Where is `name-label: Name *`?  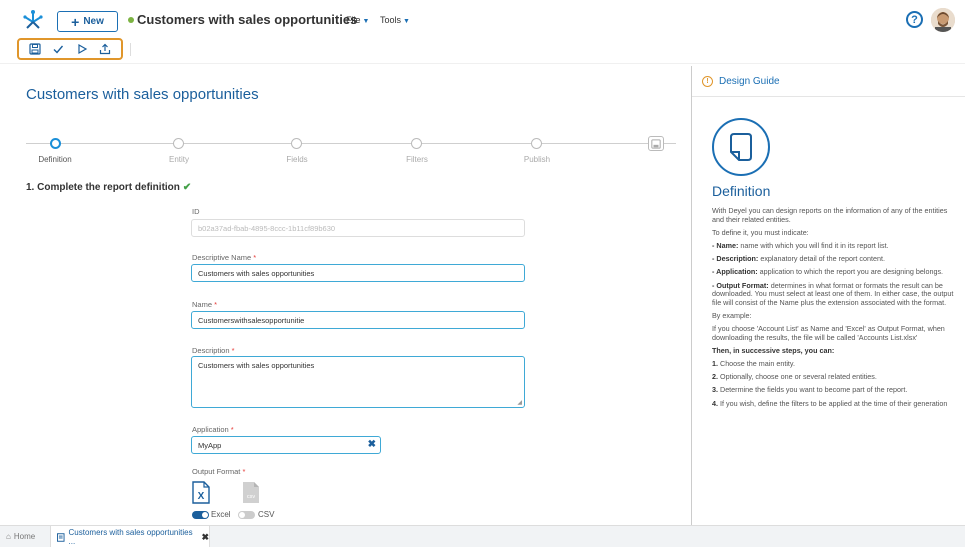
name-label: Name * is located at coordinates (204, 304).